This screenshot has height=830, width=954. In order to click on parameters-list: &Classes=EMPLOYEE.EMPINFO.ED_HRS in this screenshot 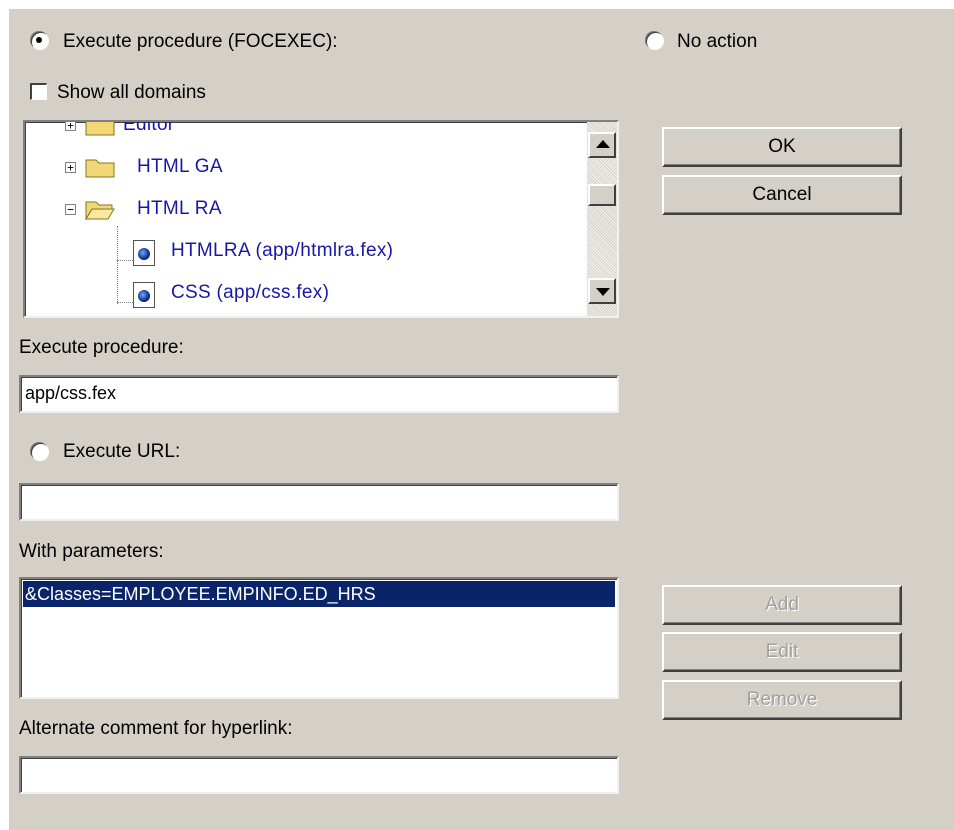, I will do `click(319, 638)`.